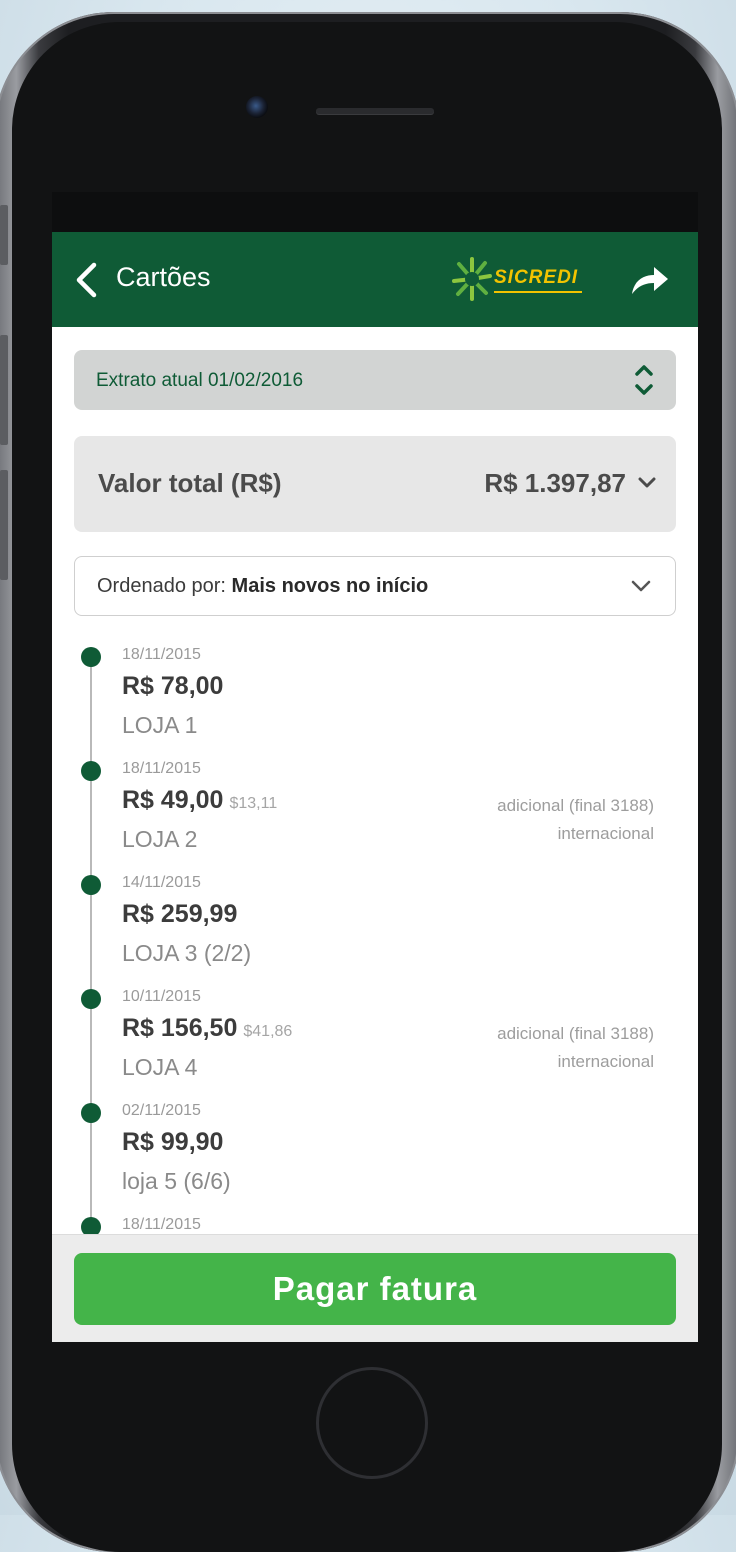  What do you see at coordinates (644, 380) in the screenshot?
I see `chevron-up-down-icon` at bounding box center [644, 380].